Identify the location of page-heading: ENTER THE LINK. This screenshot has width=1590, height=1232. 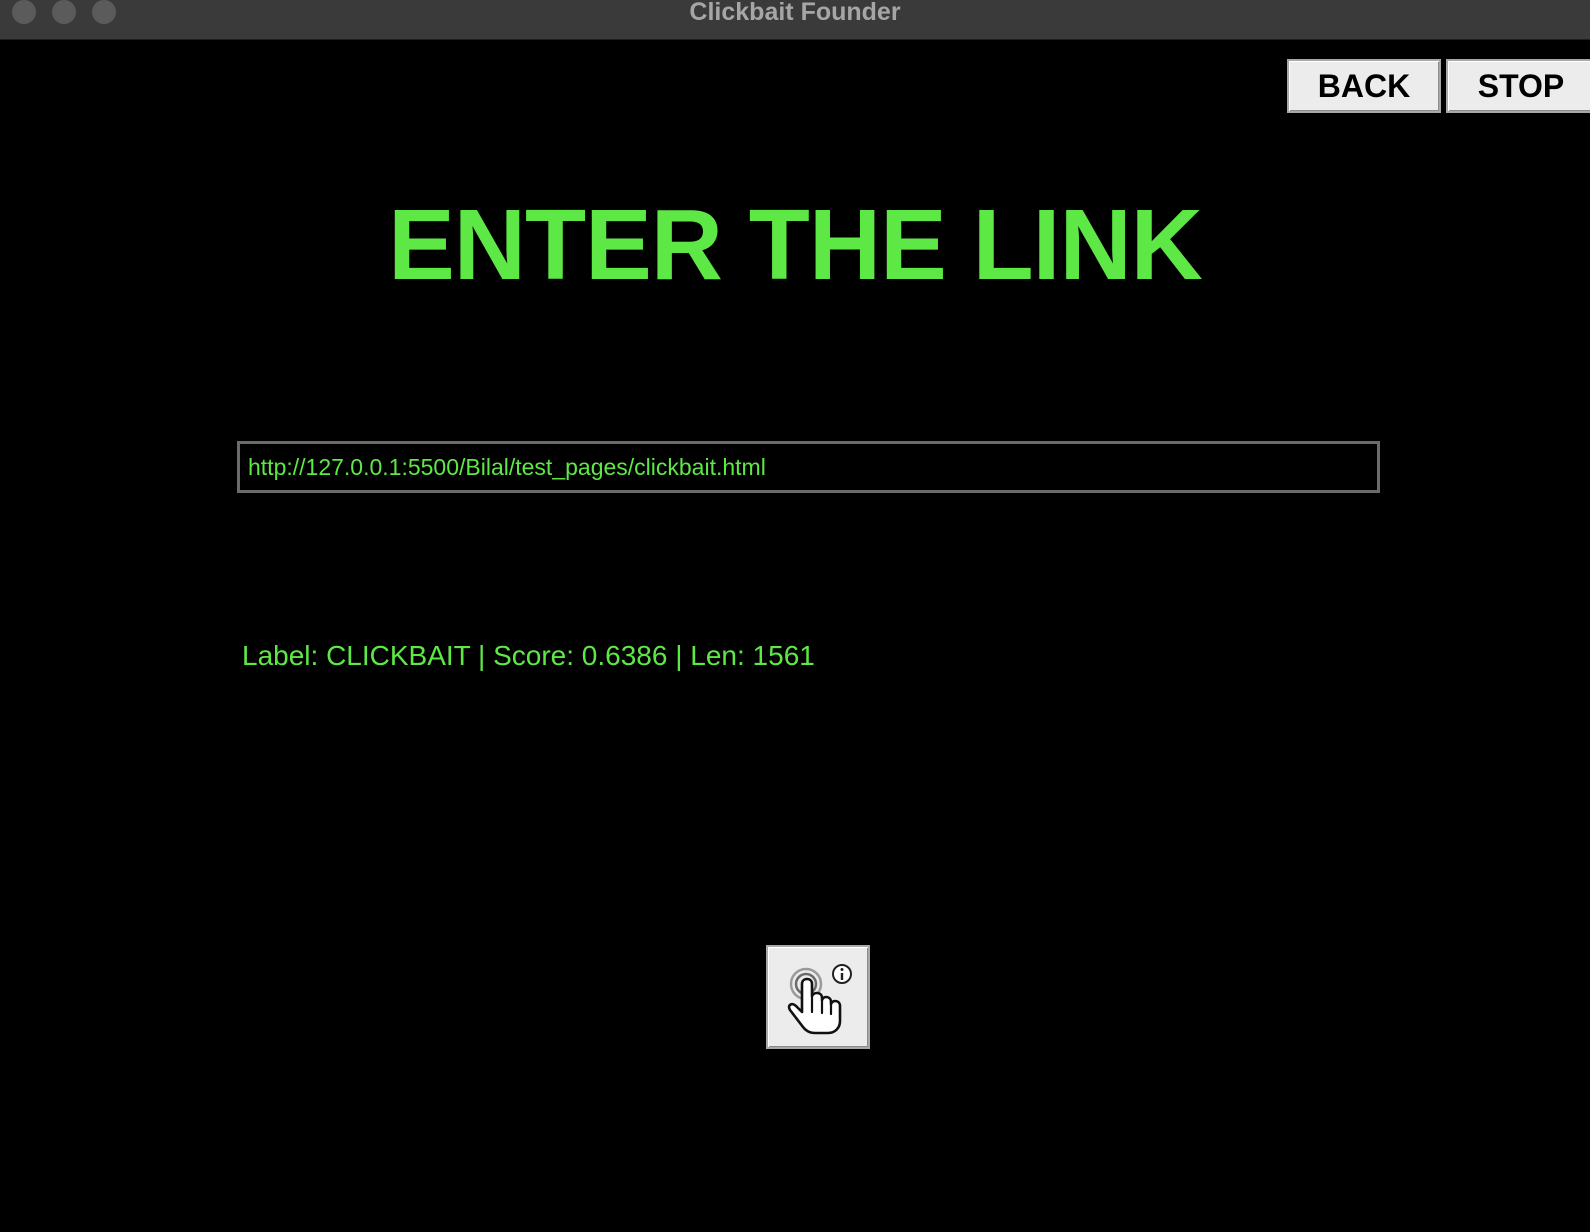
(795, 245).